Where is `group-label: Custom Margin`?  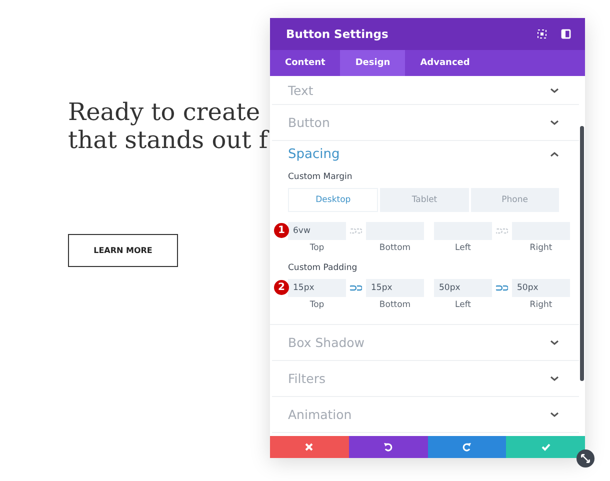 group-label: Custom Margin is located at coordinates (320, 177).